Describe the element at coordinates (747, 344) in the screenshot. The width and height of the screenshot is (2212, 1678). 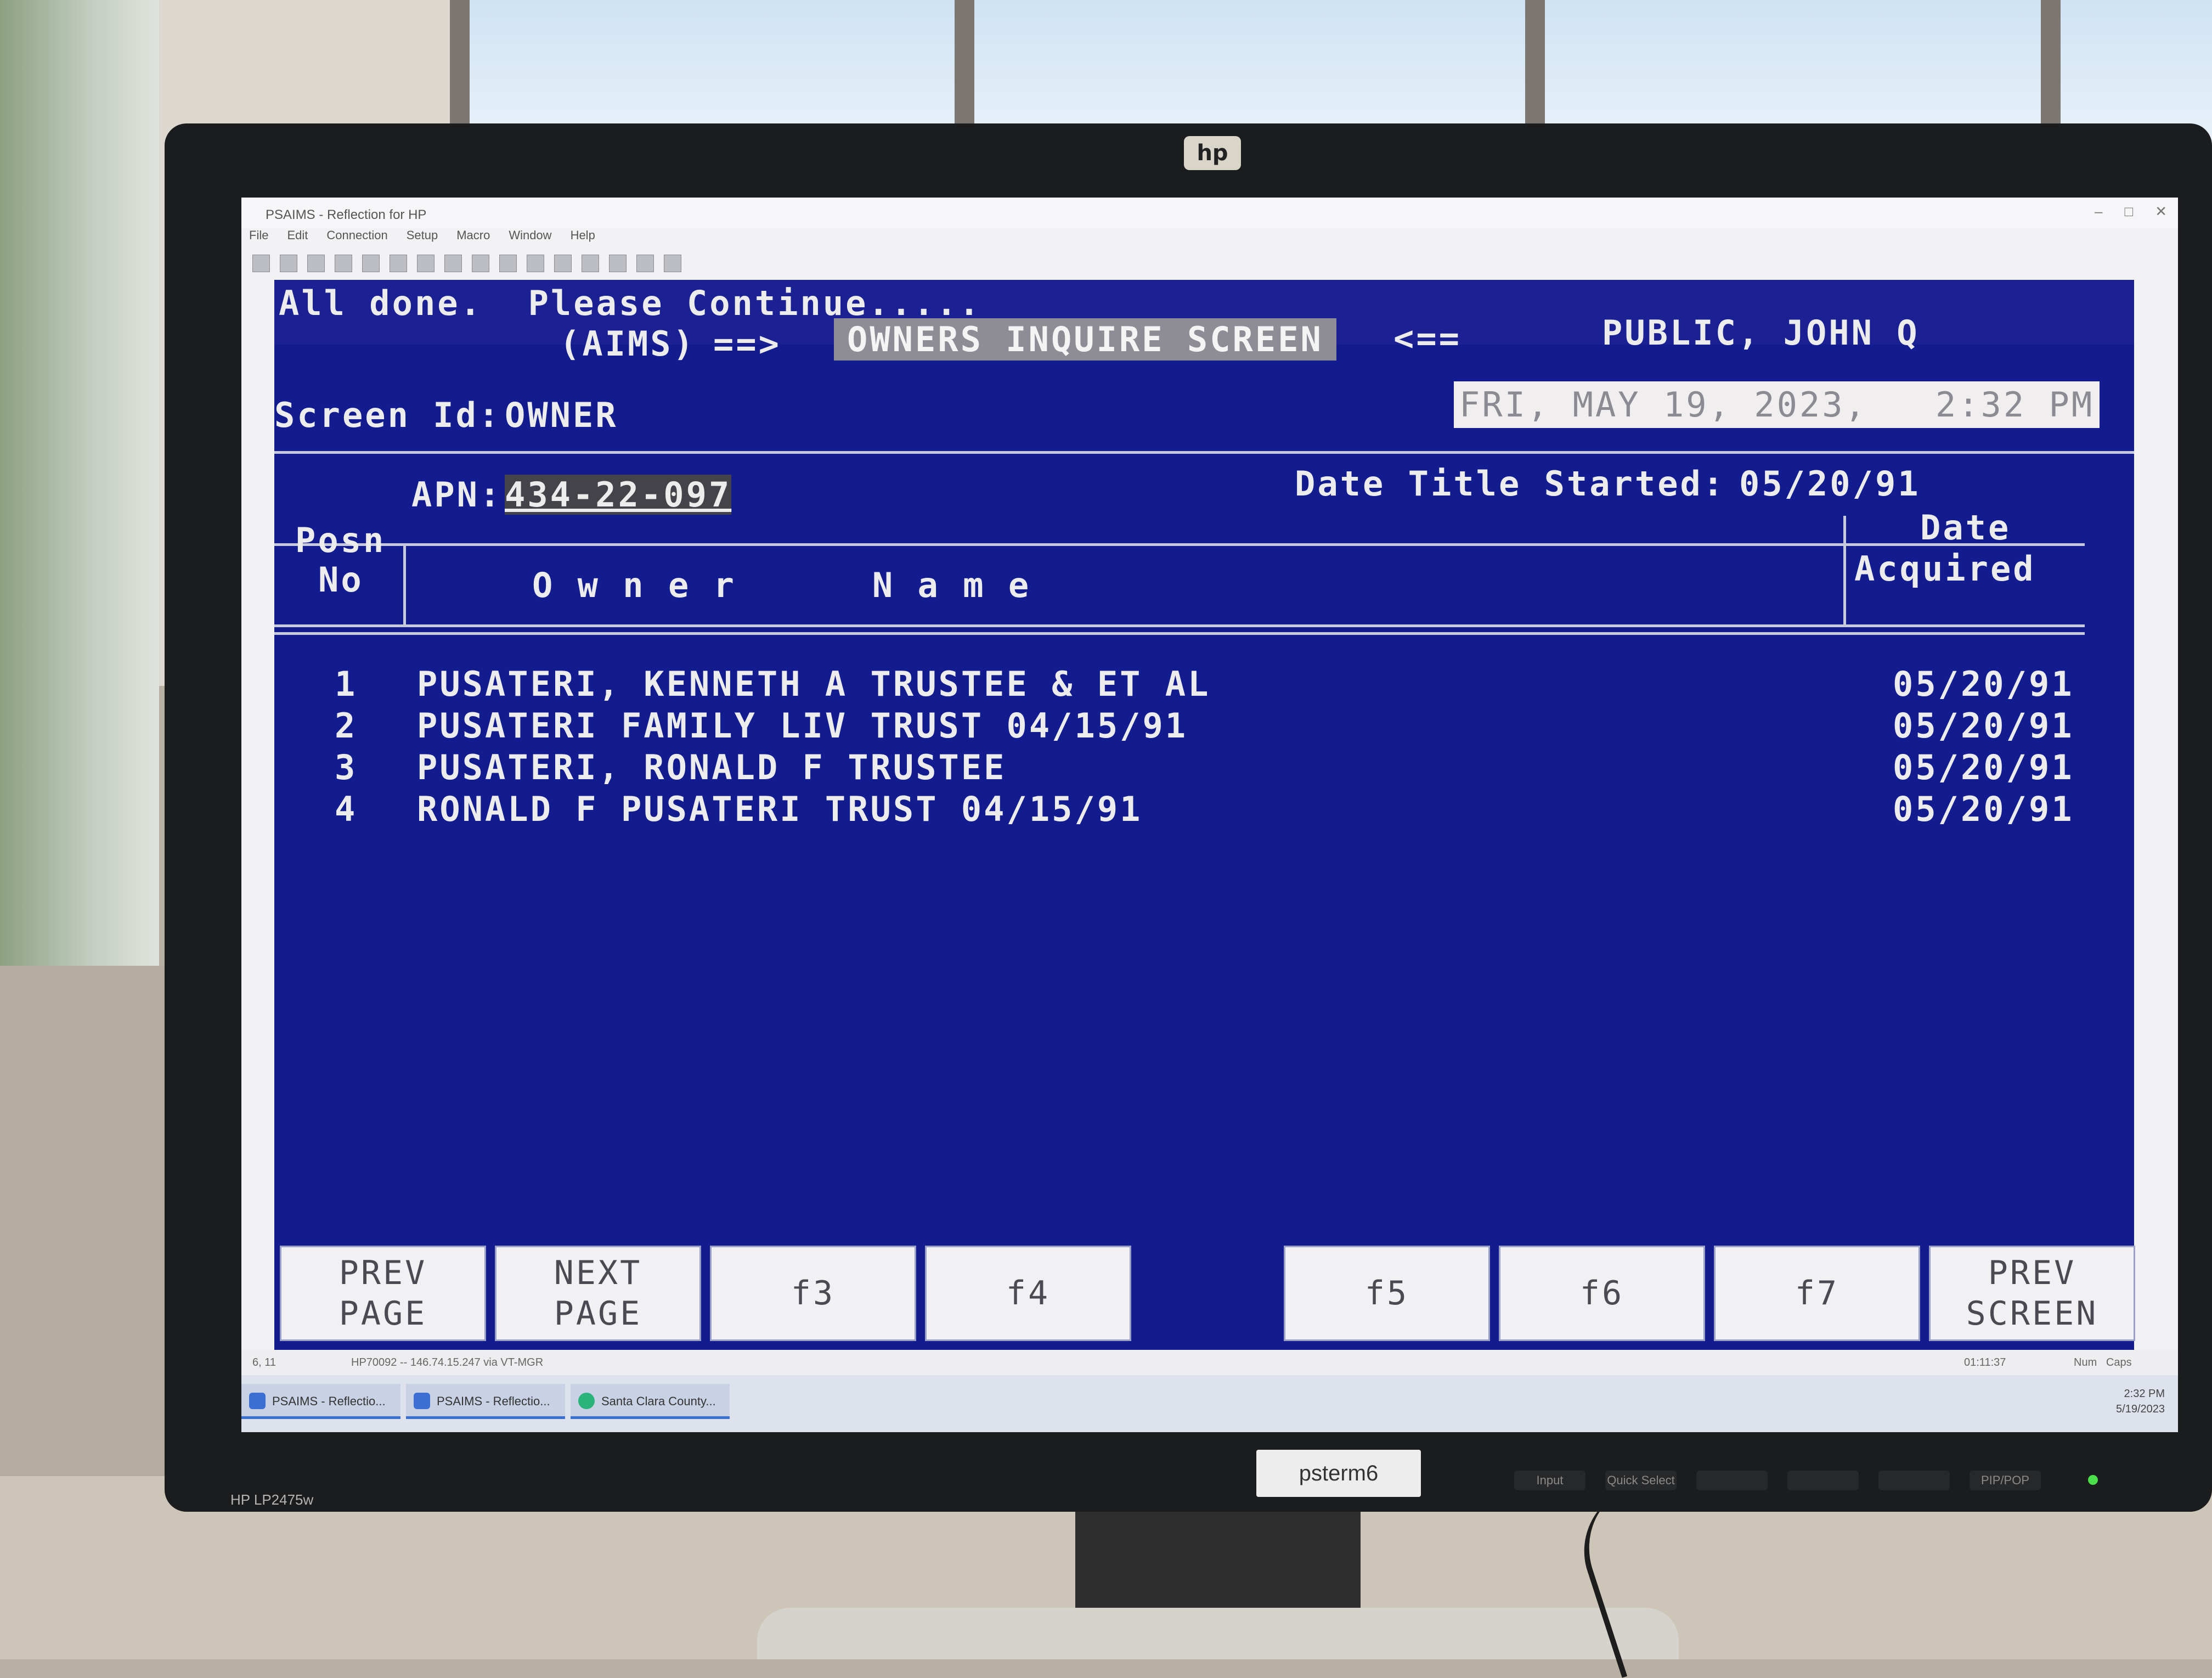
I see `arrow-right-icon: ==>` at that location.